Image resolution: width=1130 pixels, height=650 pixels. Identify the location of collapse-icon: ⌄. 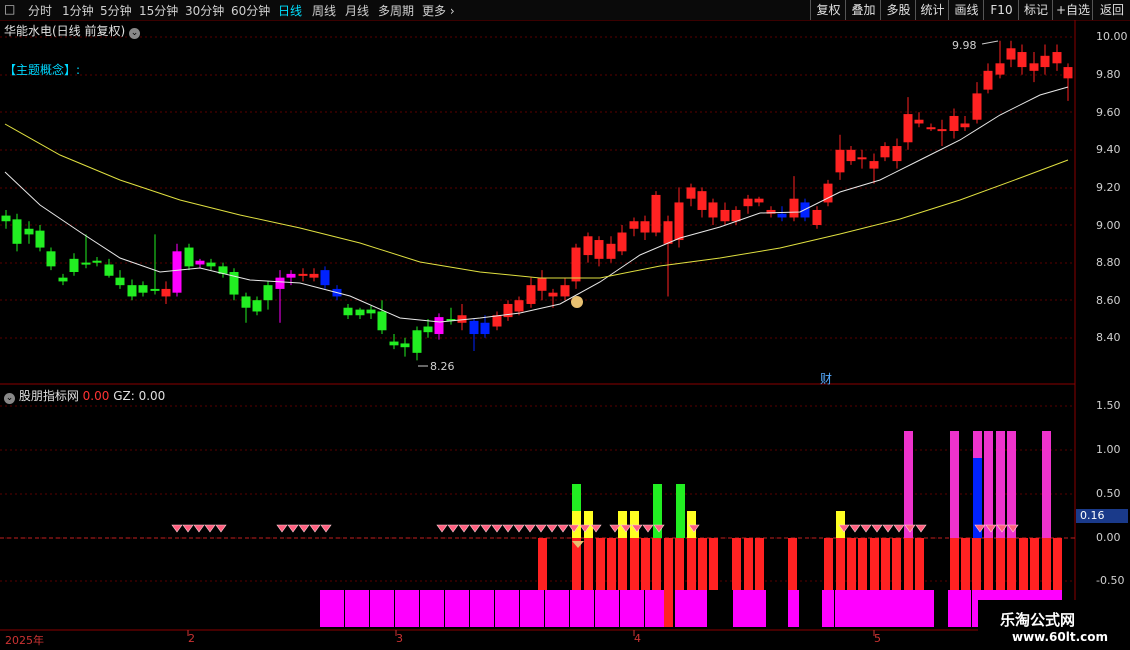
(9, 398).